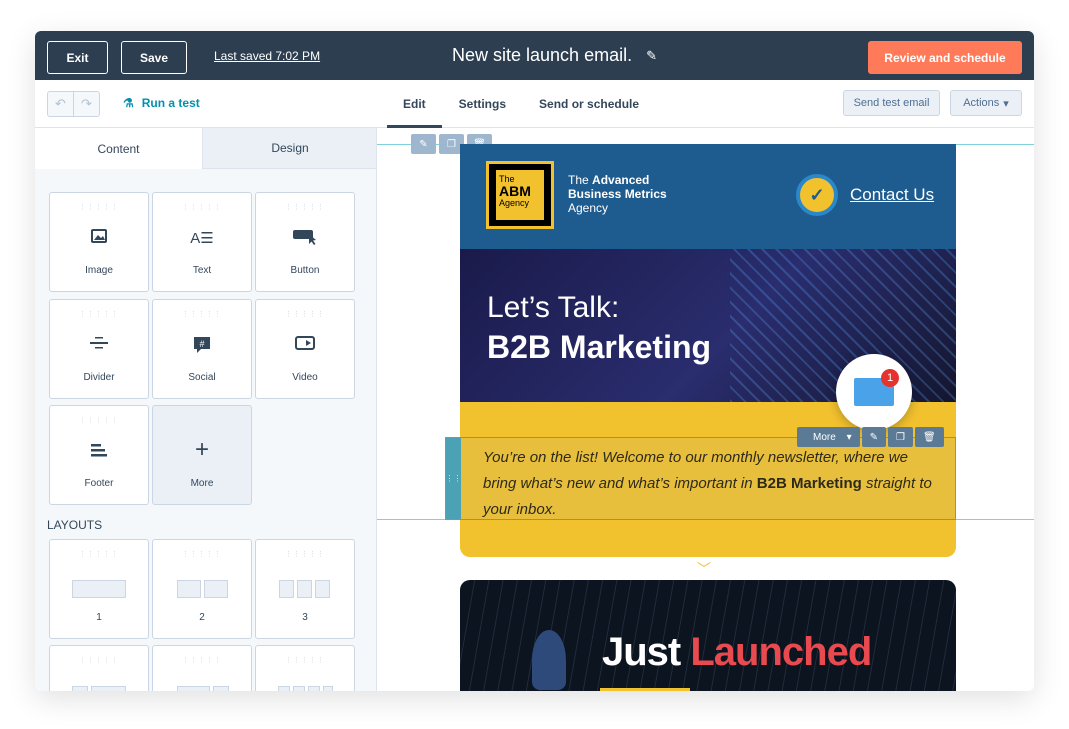 Image resolution: width=1069 pixels, height=729 pixels. I want to click on module-label: Footer, so click(99, 483).